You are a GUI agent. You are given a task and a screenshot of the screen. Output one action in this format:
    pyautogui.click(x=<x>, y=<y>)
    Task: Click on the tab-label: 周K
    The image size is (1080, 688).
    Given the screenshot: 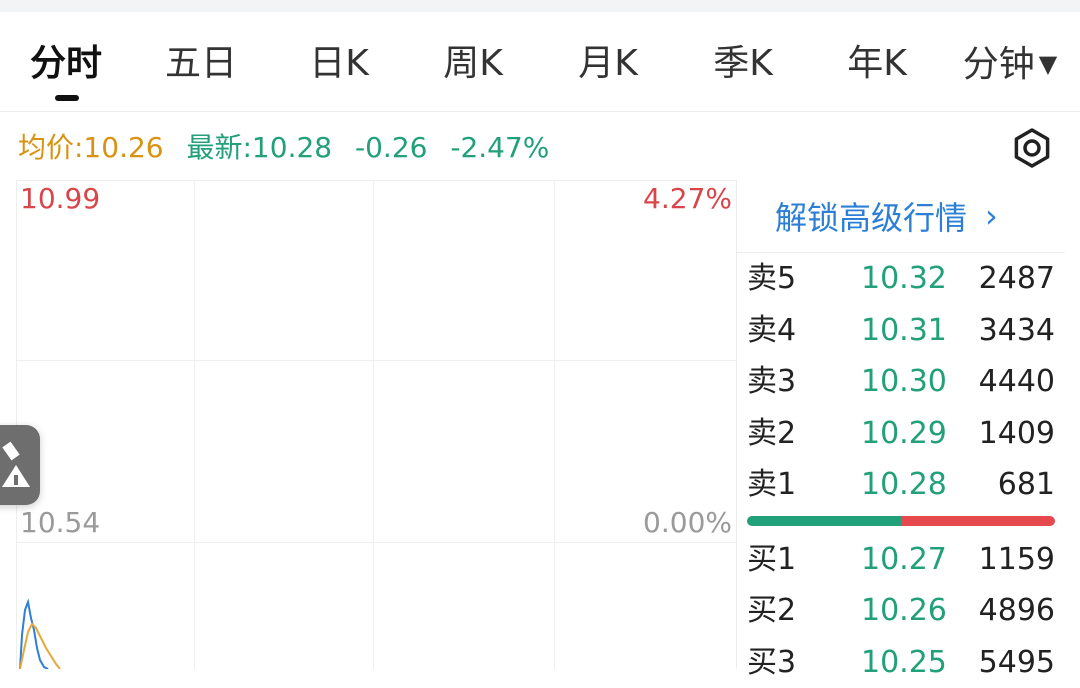 What is the action you would take?
    pyautogui.click(x=473, y=63)
    